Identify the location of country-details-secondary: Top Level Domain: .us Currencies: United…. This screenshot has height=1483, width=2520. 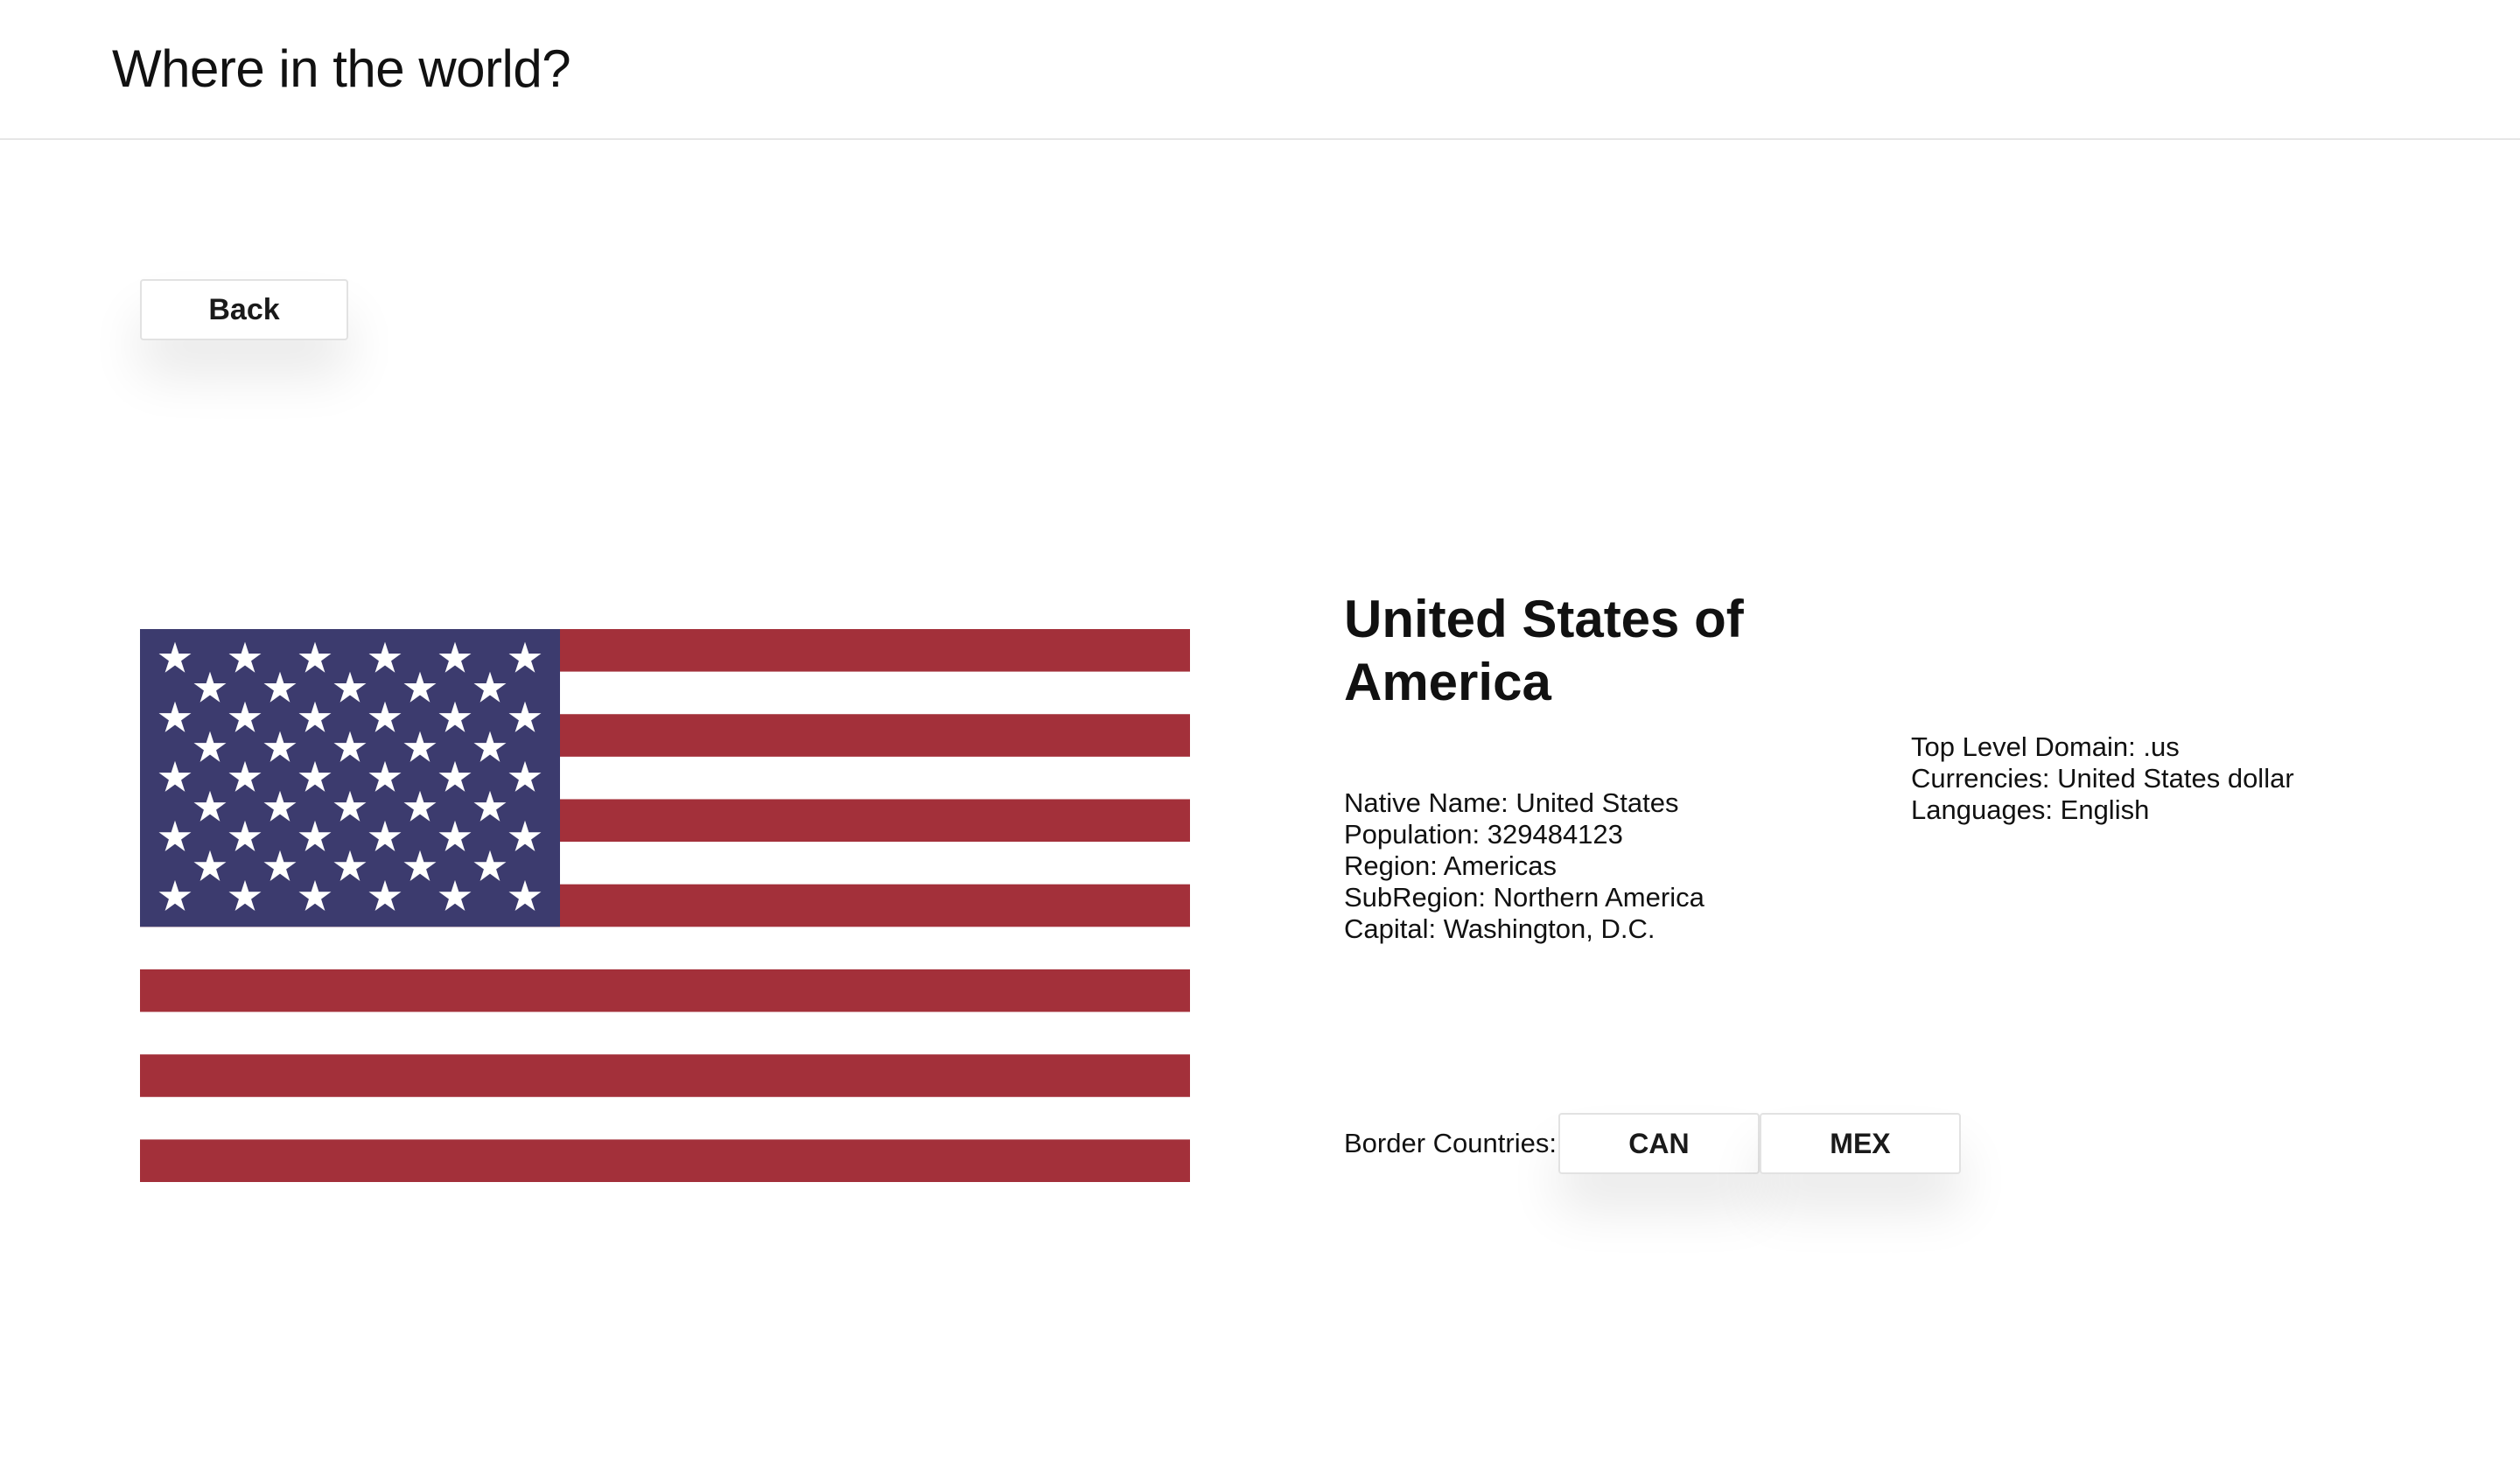
(2102, 778).